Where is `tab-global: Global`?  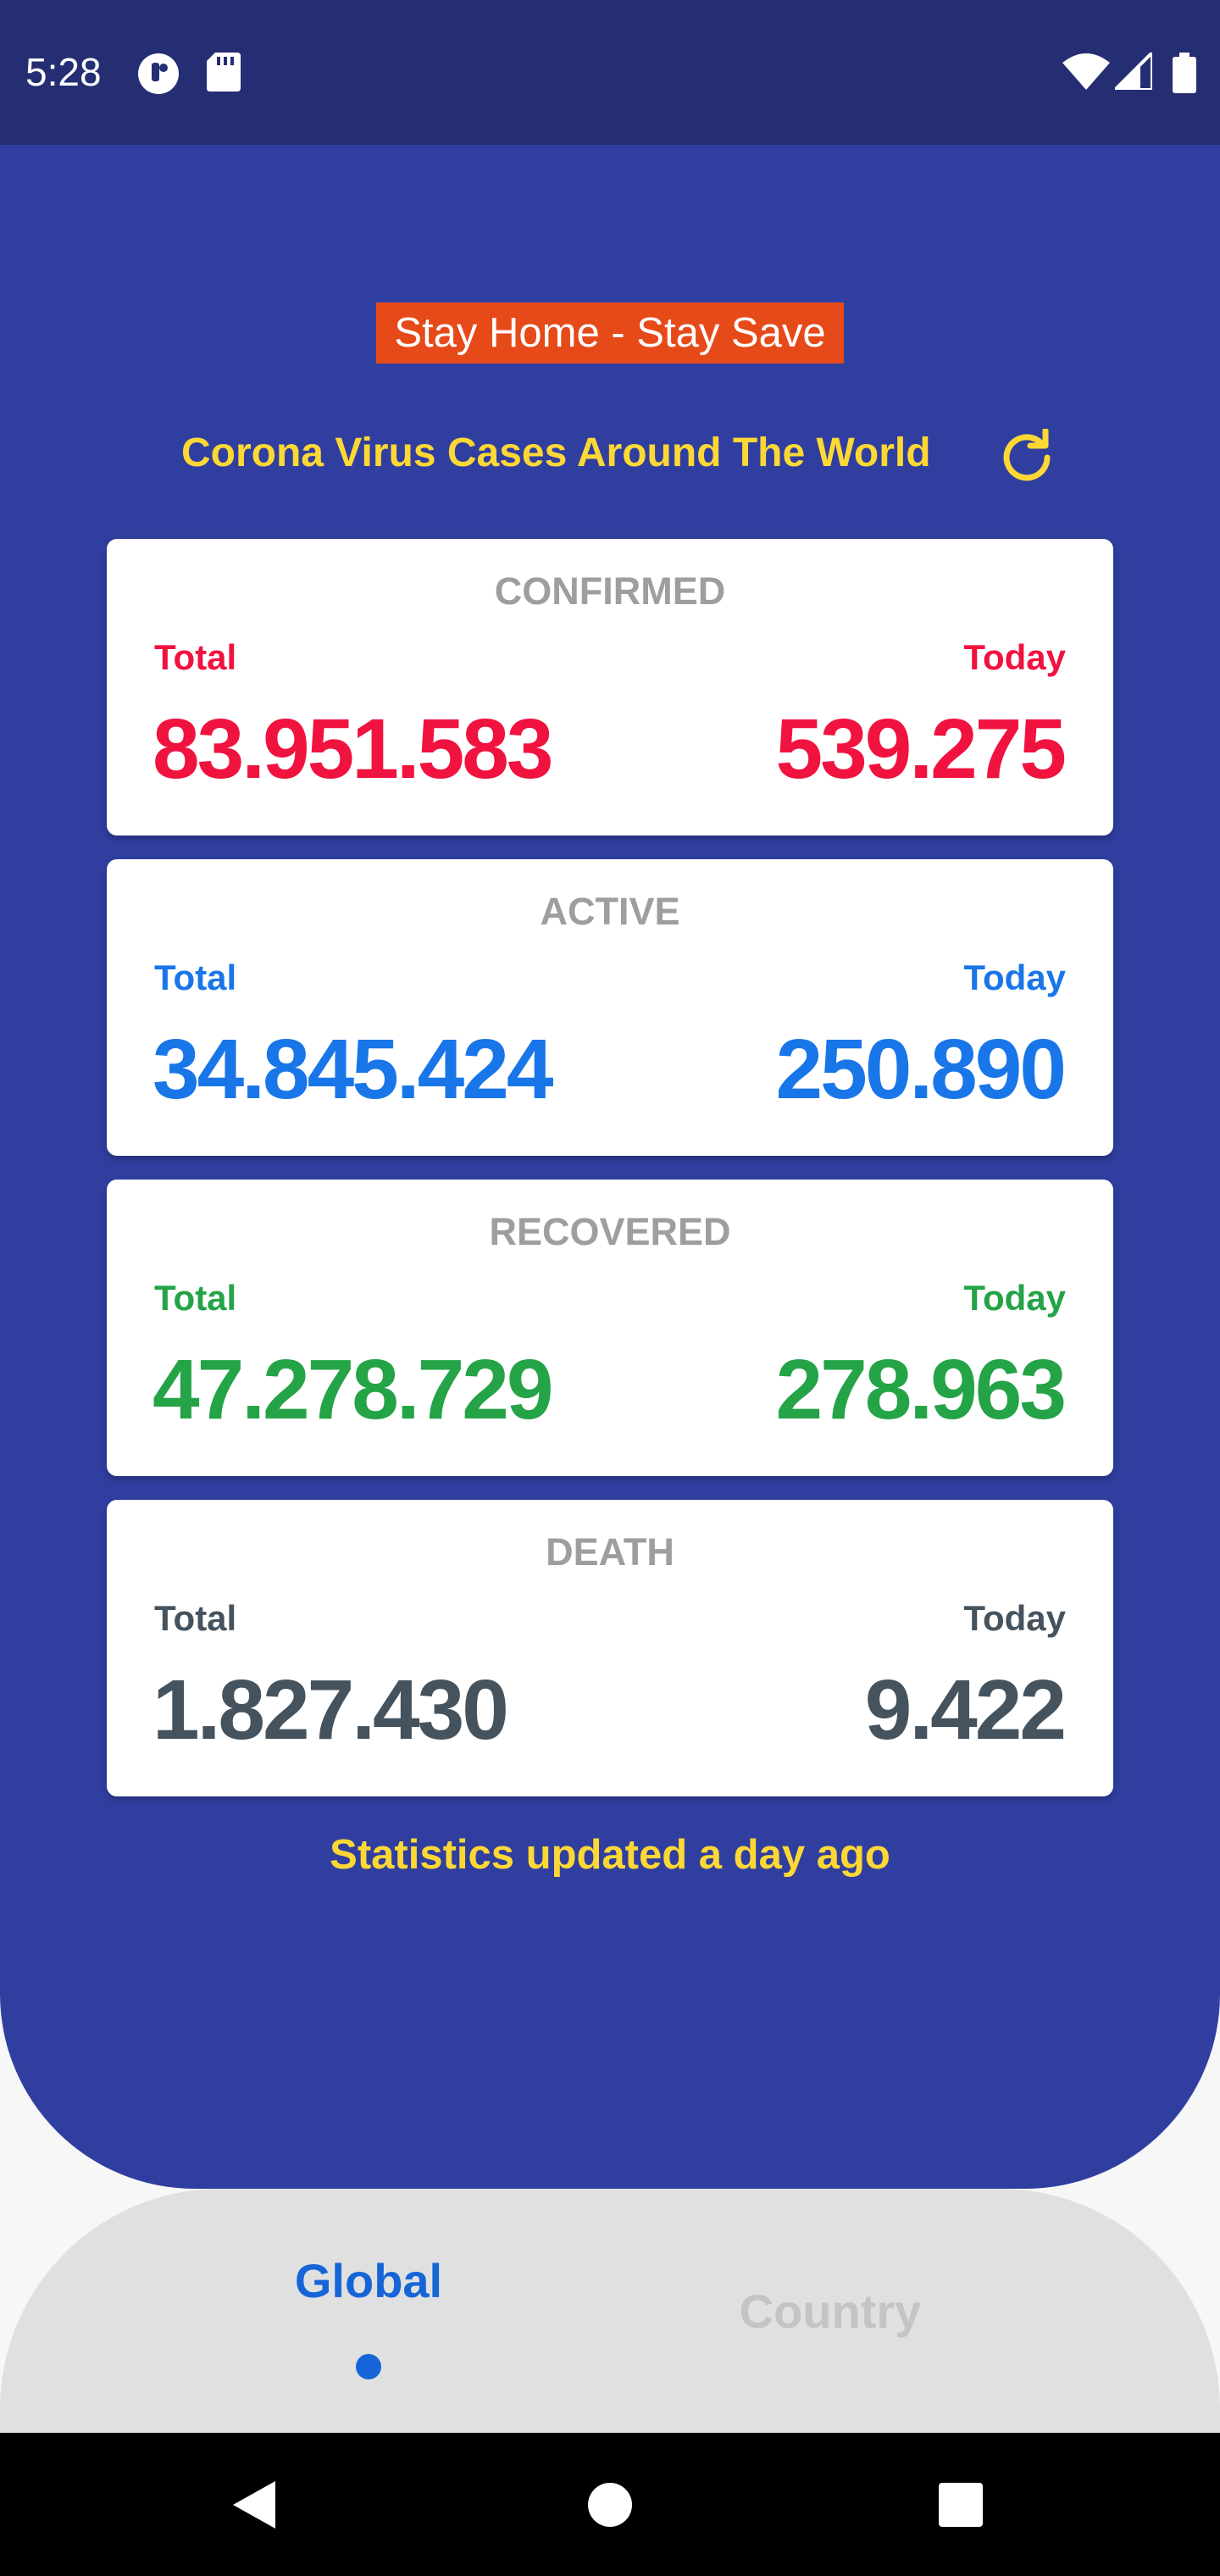 tab-global: Global is located at coordinates (368, 2315).